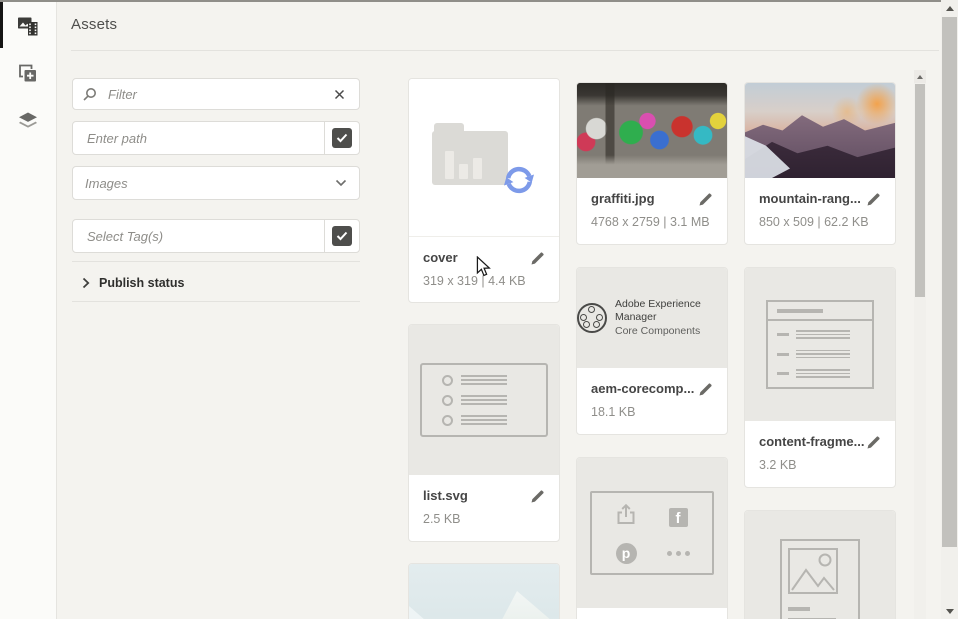 The image size is (958, 619). I want to click on window-scroll-down-button, so click(949, 611).